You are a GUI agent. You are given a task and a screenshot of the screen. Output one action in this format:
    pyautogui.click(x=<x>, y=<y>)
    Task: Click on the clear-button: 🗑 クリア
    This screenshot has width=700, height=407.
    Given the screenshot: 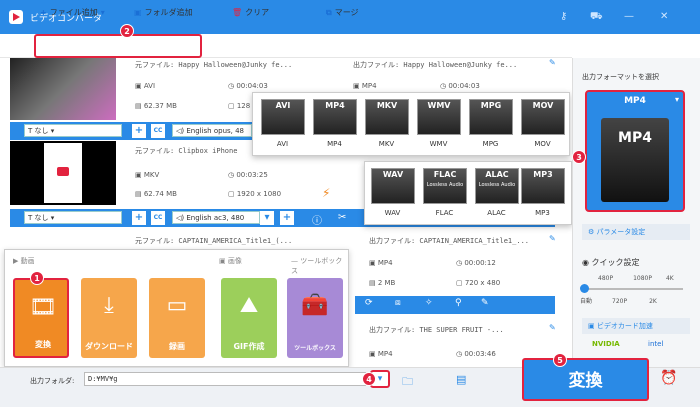 What is the action you would take?
    pyautogui.click(x=250, y=12)
    